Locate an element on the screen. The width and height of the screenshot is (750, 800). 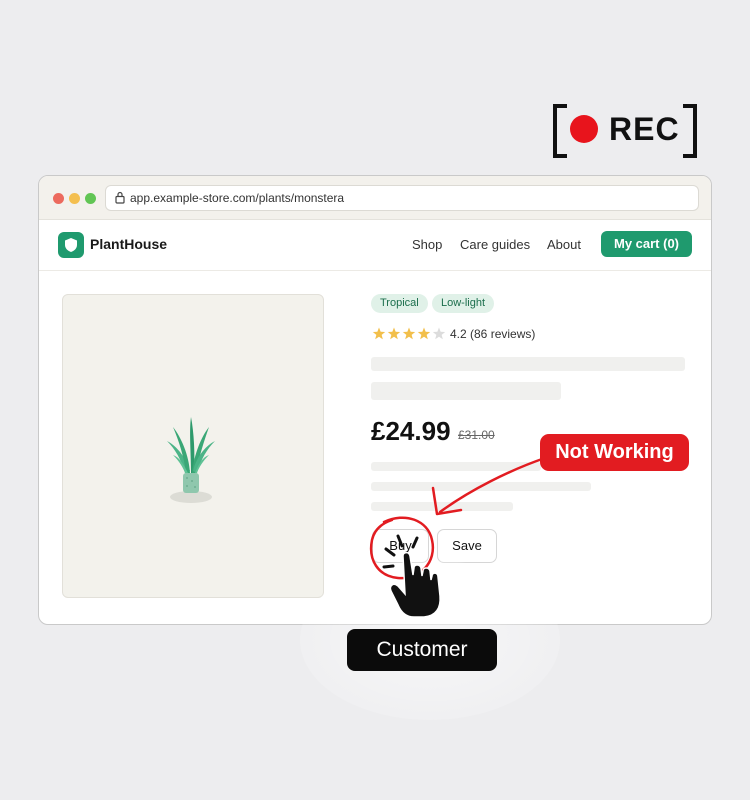
save-button: Save is located at coordinates (467, 546).